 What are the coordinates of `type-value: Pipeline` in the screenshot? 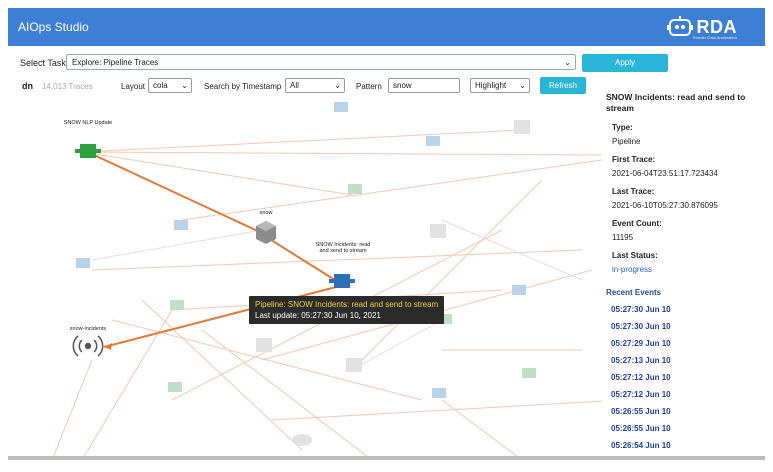 It's located at (626, 141).